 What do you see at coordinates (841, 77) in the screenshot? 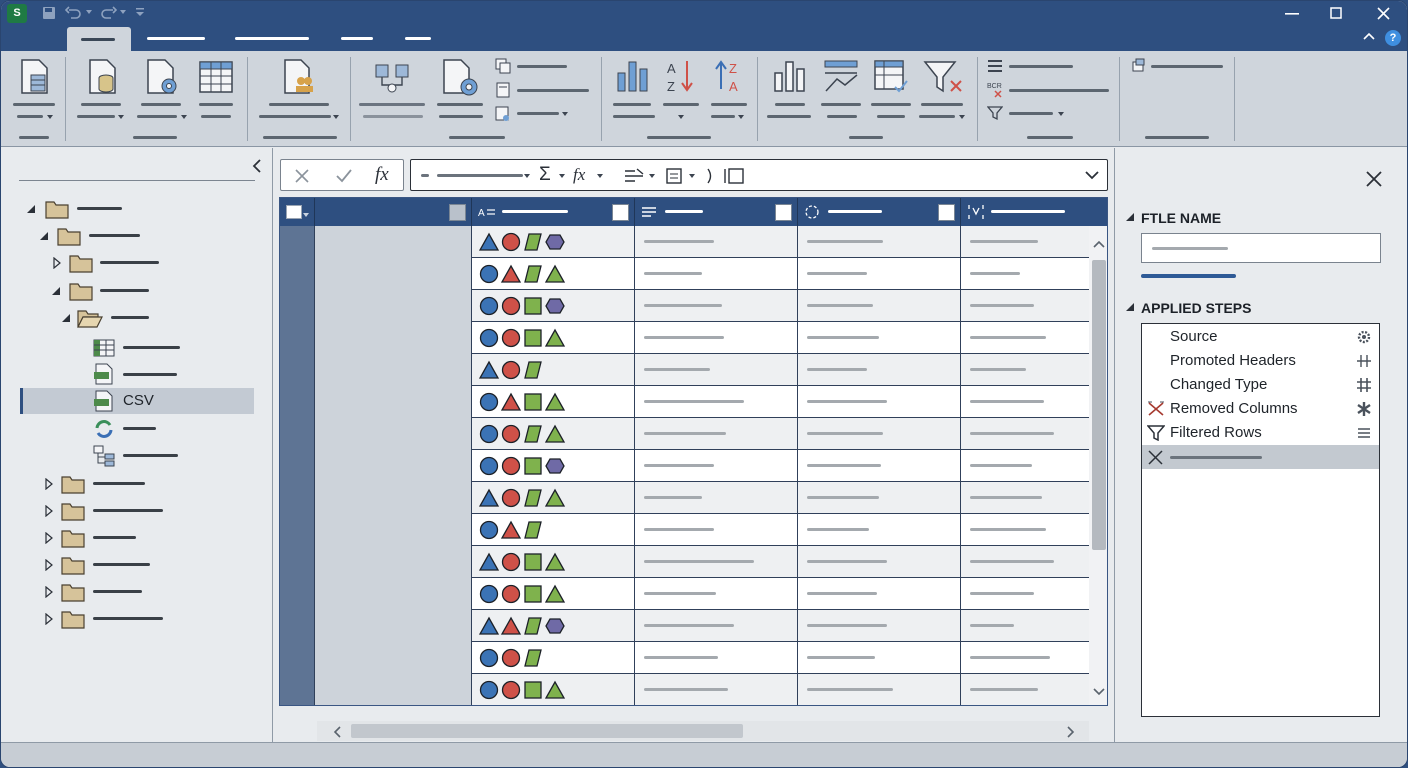
I see `trend-icon` at bounding box center [841, 77].